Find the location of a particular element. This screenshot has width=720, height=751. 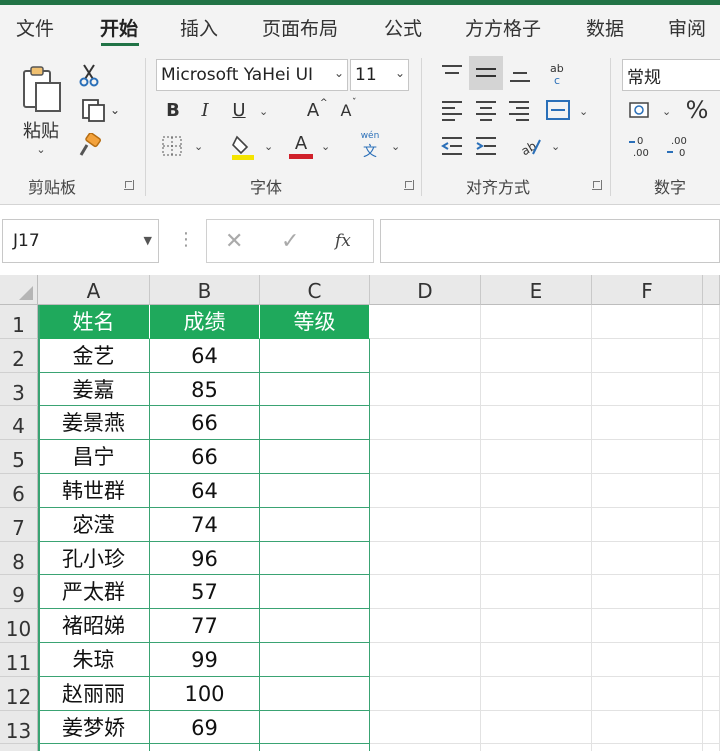

column-header-b: B is located at coordinates (205, 290).